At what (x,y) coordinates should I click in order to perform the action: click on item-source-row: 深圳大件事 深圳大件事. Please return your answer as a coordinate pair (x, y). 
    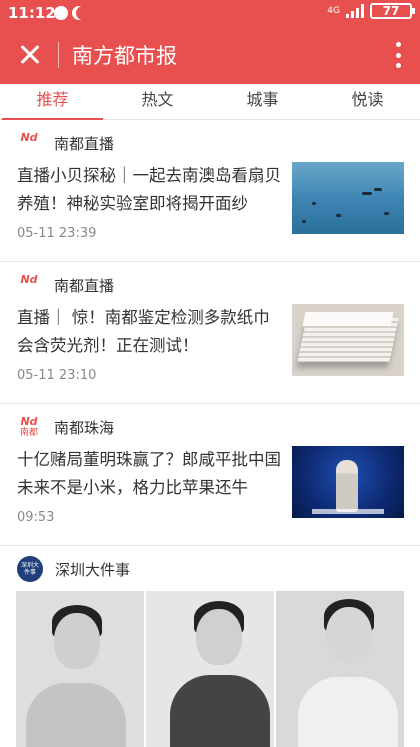
    Looking at the image, I should click on (73, 569).